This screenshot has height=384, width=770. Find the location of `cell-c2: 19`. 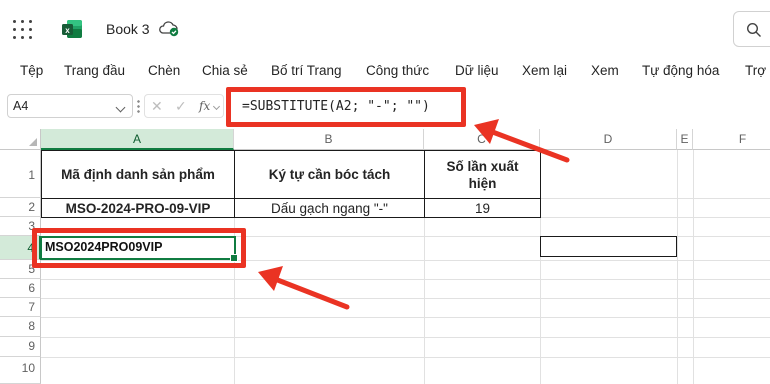

cell-c2: 19 is located at coordinates (482, 208).